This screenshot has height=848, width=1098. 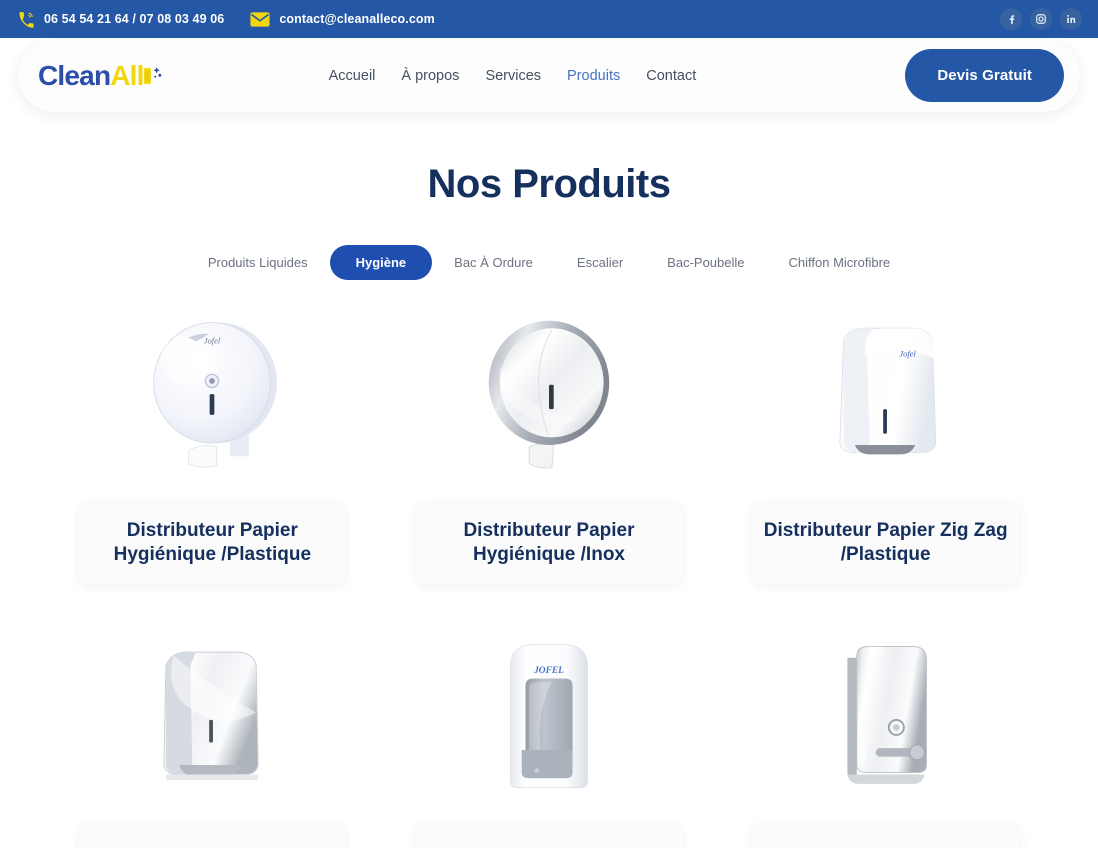 I want to click on instagram-icon, so click(x=1041, y=19).